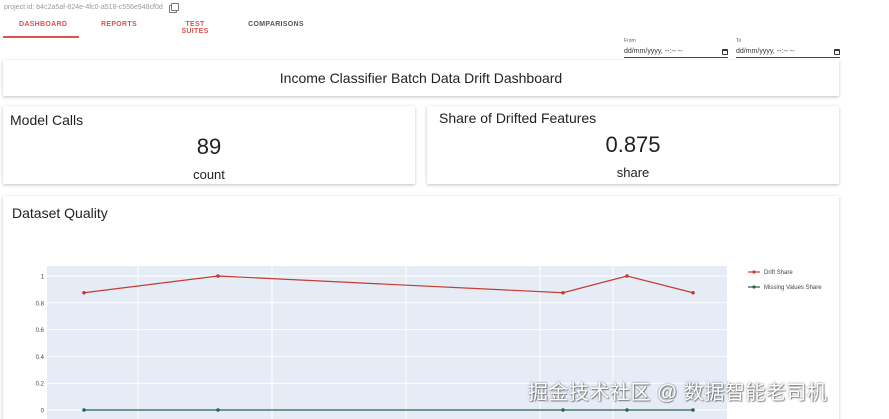 The image size is (889, 419). I want to click on from-label: From, so click(630, 41).